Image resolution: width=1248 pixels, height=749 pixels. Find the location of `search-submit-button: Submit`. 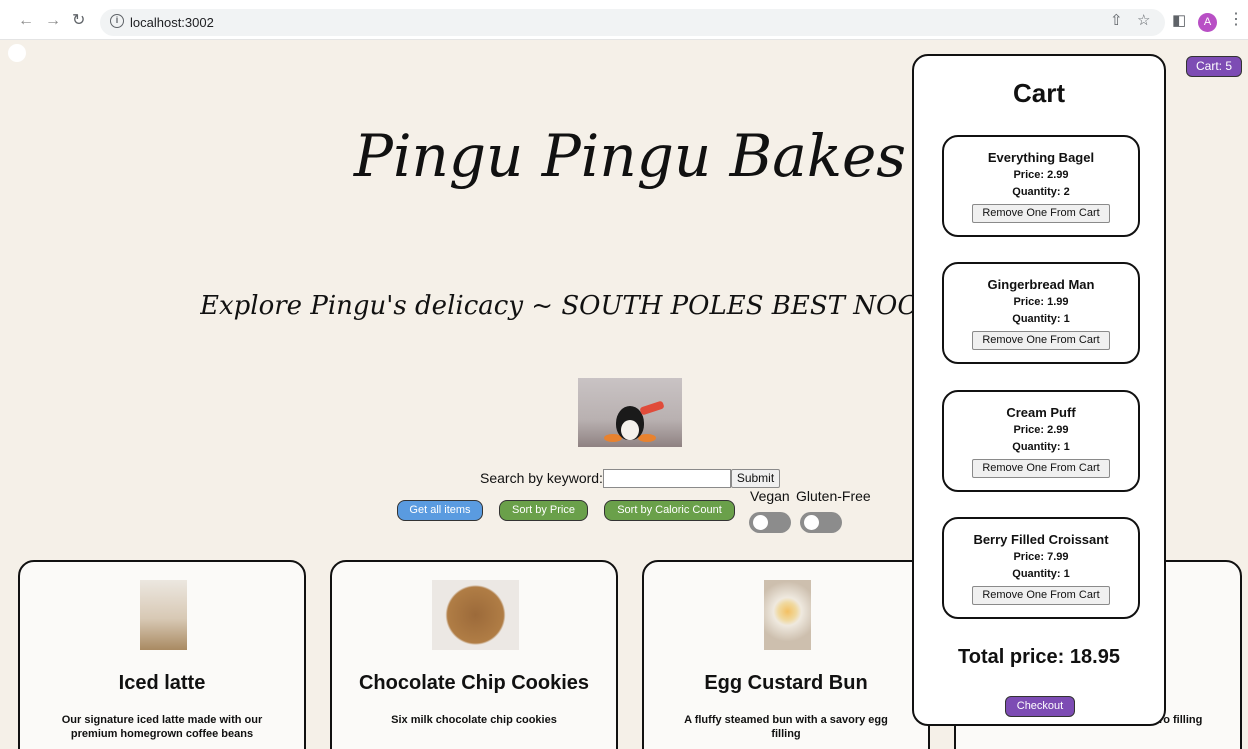

search-submit-button: Submit is located at coordinates (755, 478).